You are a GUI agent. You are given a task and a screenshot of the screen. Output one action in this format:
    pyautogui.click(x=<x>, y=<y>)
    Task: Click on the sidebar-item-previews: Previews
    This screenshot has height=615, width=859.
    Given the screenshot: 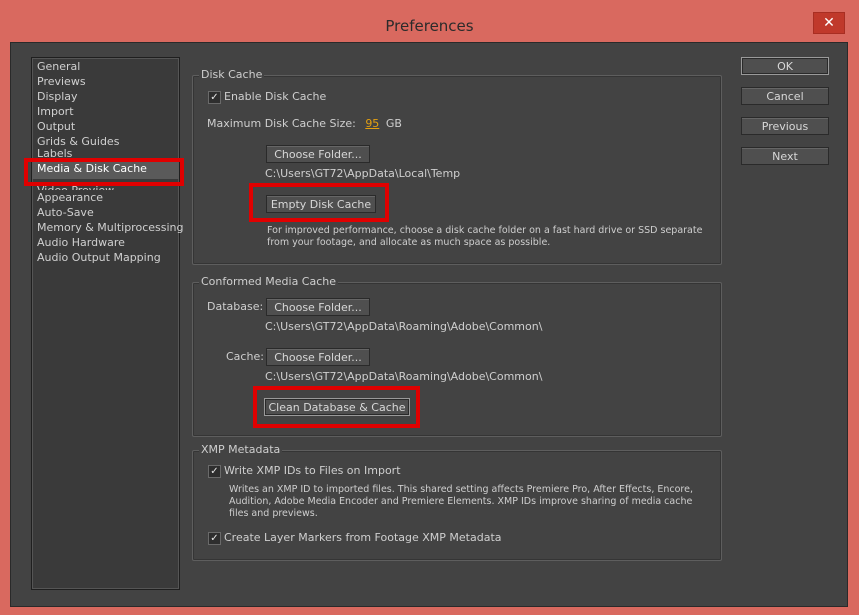 What is the action you would take?
    pyautogui.click(x=105, y=81)
    